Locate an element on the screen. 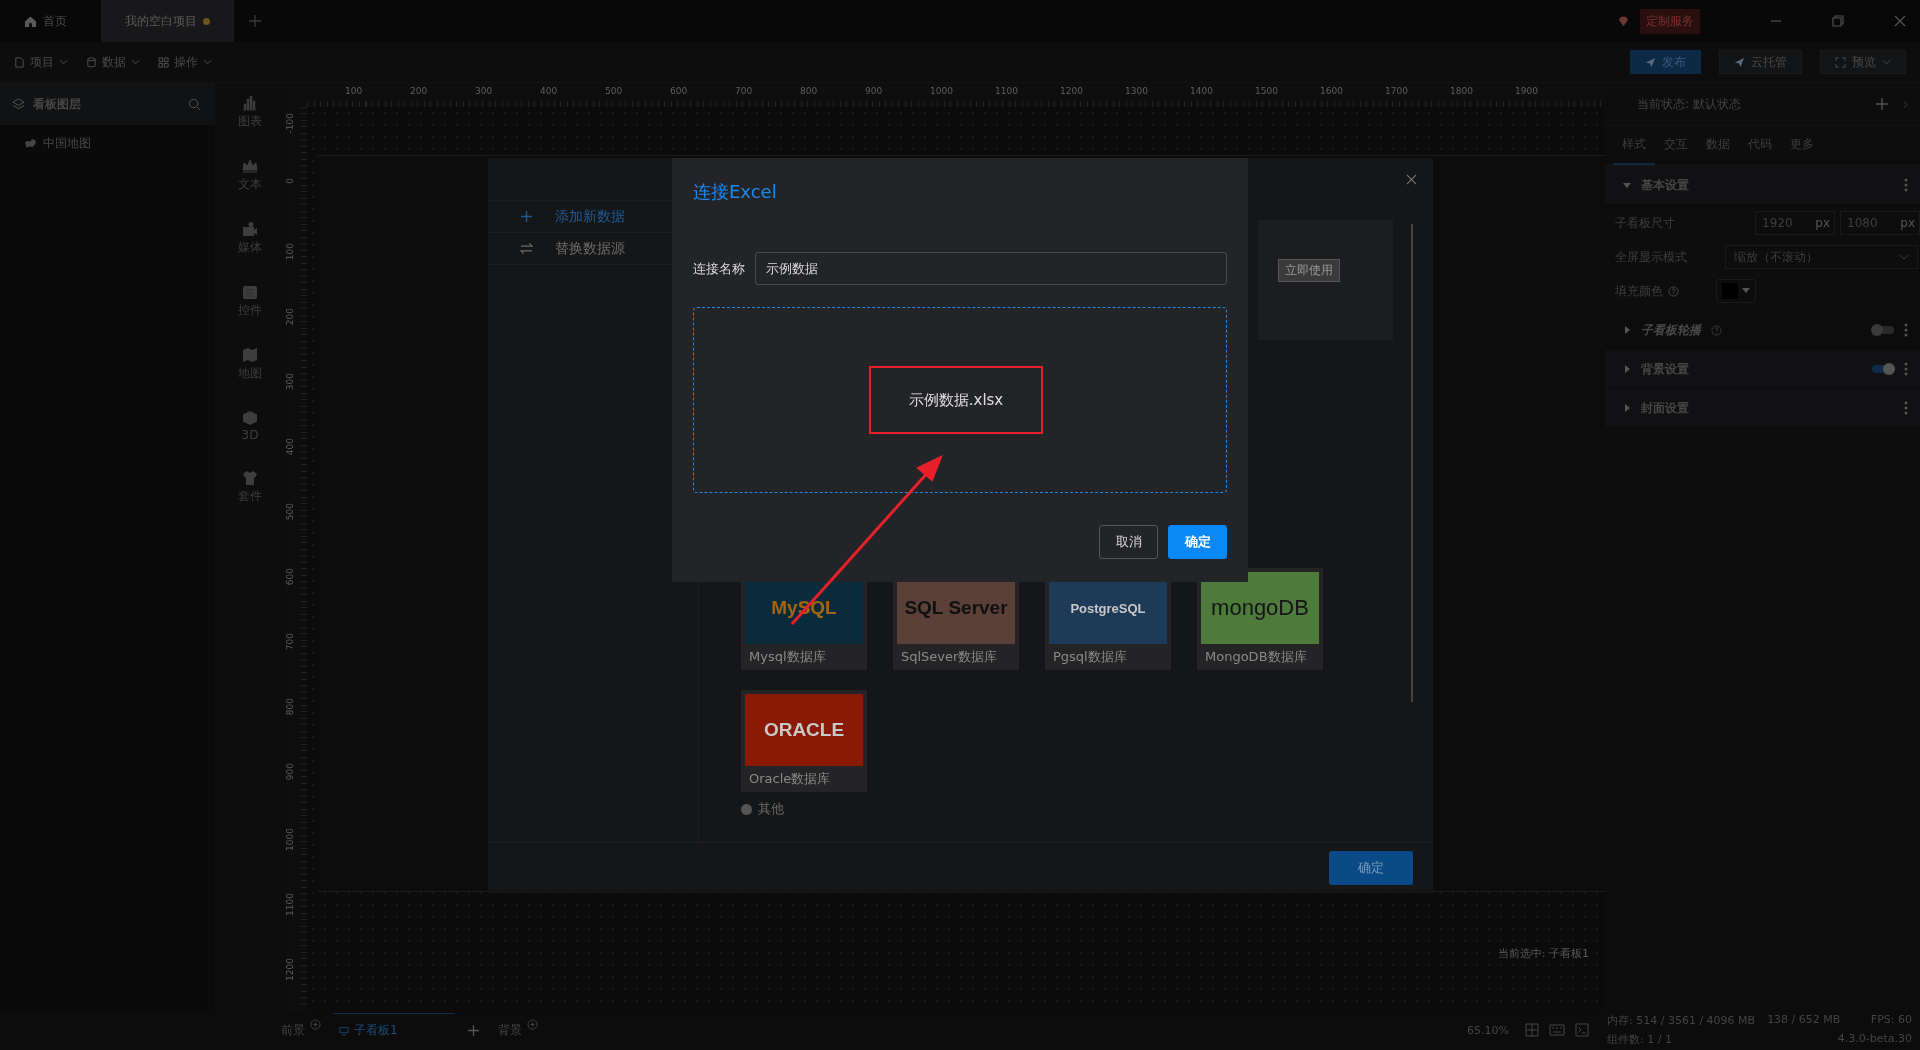 The height and width of the screenshot is (1050, 1920). toggle-switch is located at coordinates (1883, 369).